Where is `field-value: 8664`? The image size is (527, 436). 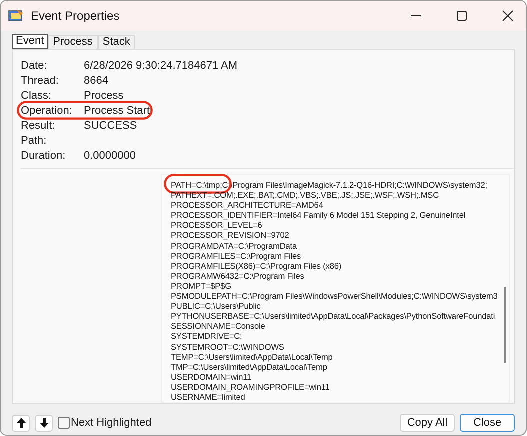 field-value: 8664 is located at coordinates (96, 80).